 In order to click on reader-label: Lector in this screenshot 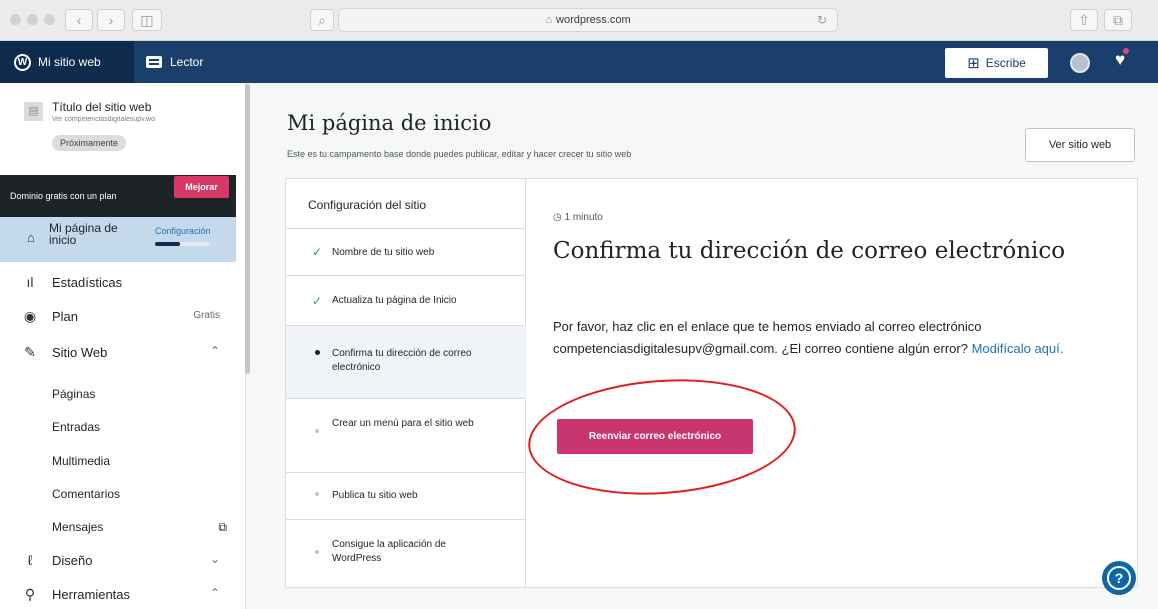, I will do `click(187, 62)`.